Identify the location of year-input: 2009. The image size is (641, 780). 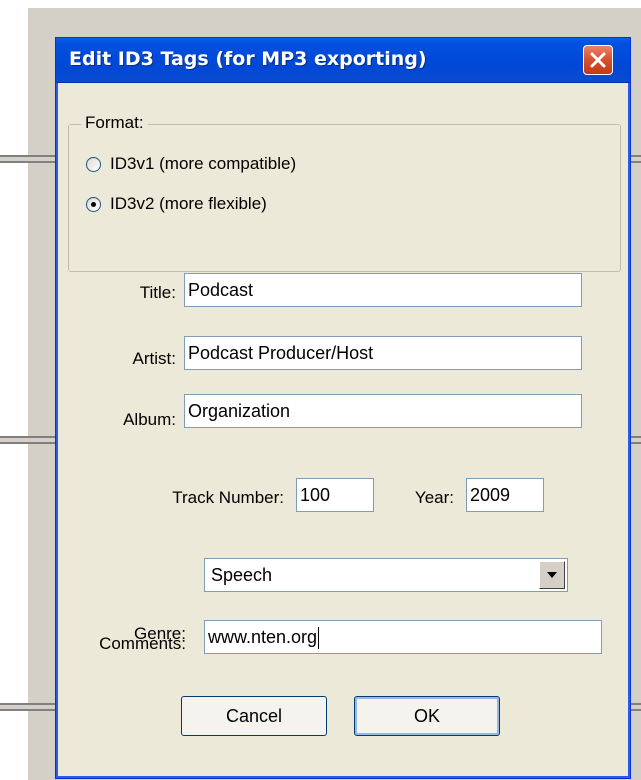
(505, 495).